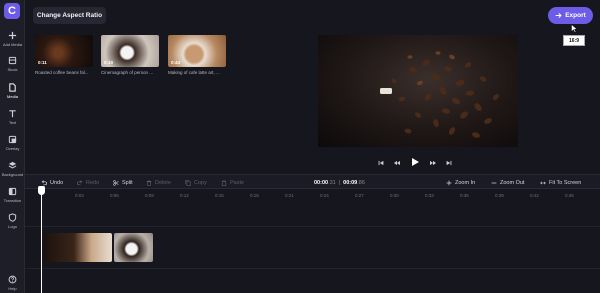  What do you see at coordinates (429, 195) in the screenshot?
I see `ruler-tick: 0:33` at bounding box center [429, 195].